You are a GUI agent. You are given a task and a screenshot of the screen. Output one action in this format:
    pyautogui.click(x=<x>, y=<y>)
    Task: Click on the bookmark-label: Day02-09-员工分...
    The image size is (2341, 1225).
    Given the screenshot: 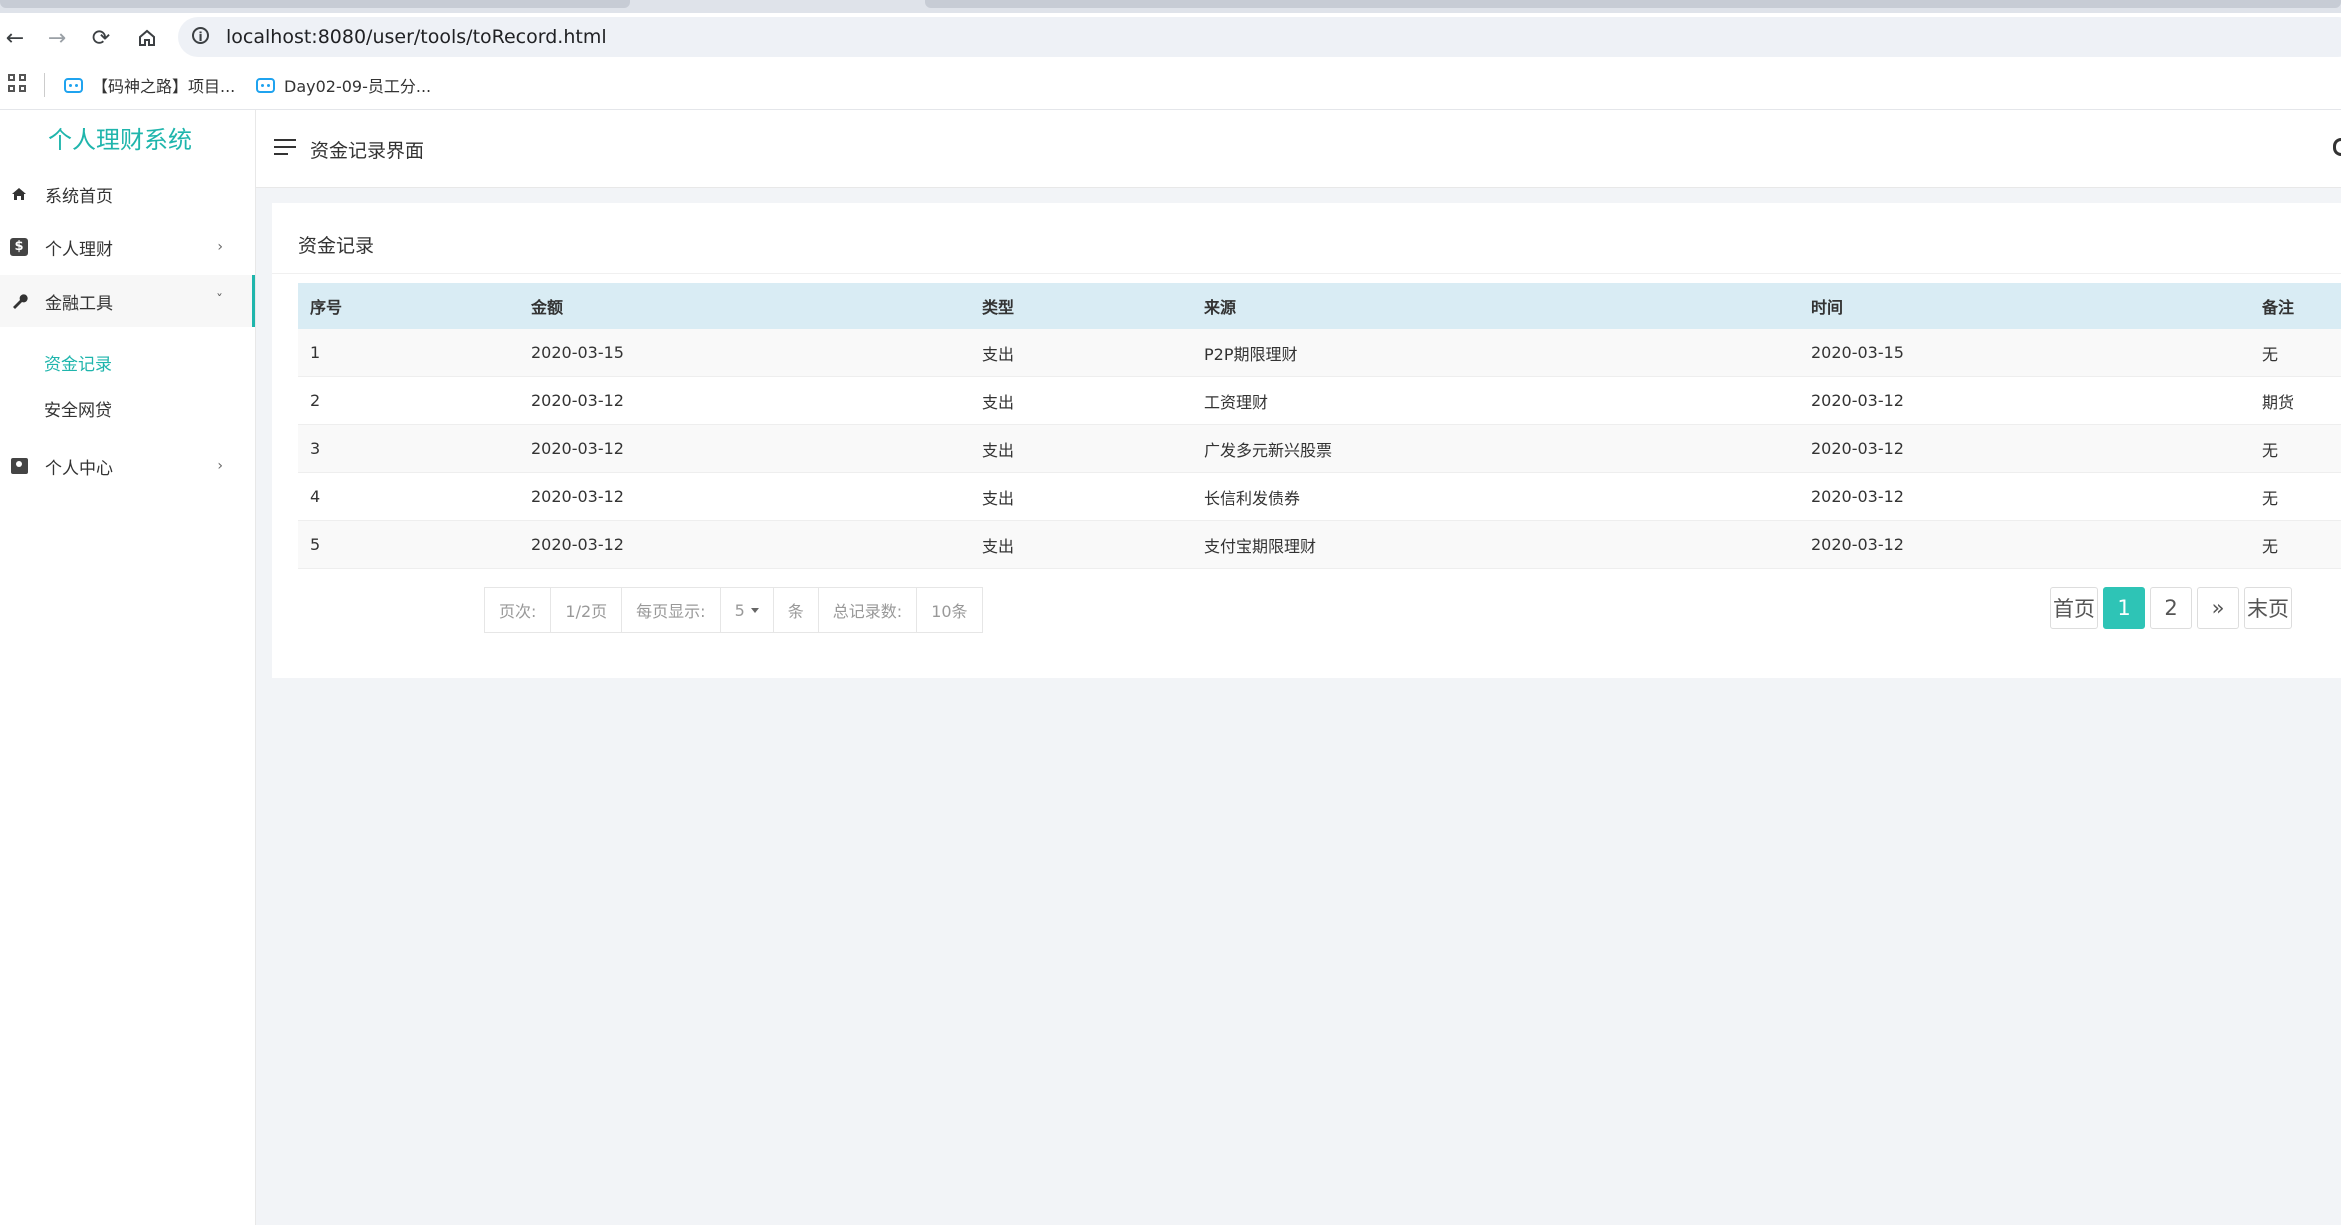 What is the action you would take?
    pyautogui.click(x=358, y=86)
    